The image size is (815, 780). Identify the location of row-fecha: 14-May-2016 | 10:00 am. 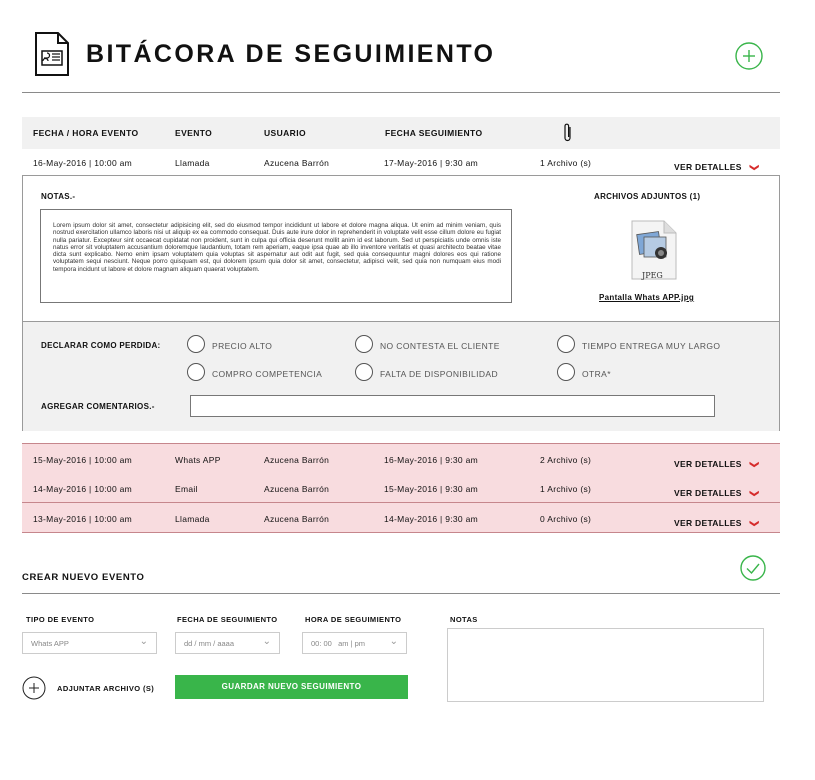
(83, 489).